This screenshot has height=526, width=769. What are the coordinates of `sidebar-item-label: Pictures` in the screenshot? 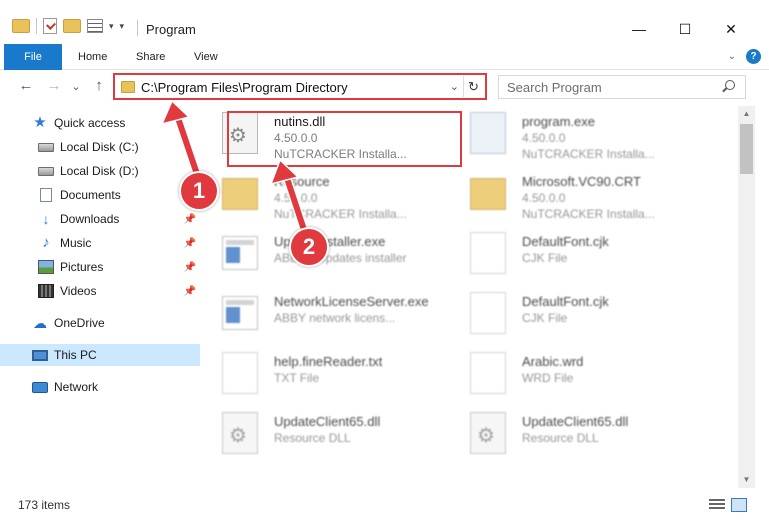 It's located at (82, 267).